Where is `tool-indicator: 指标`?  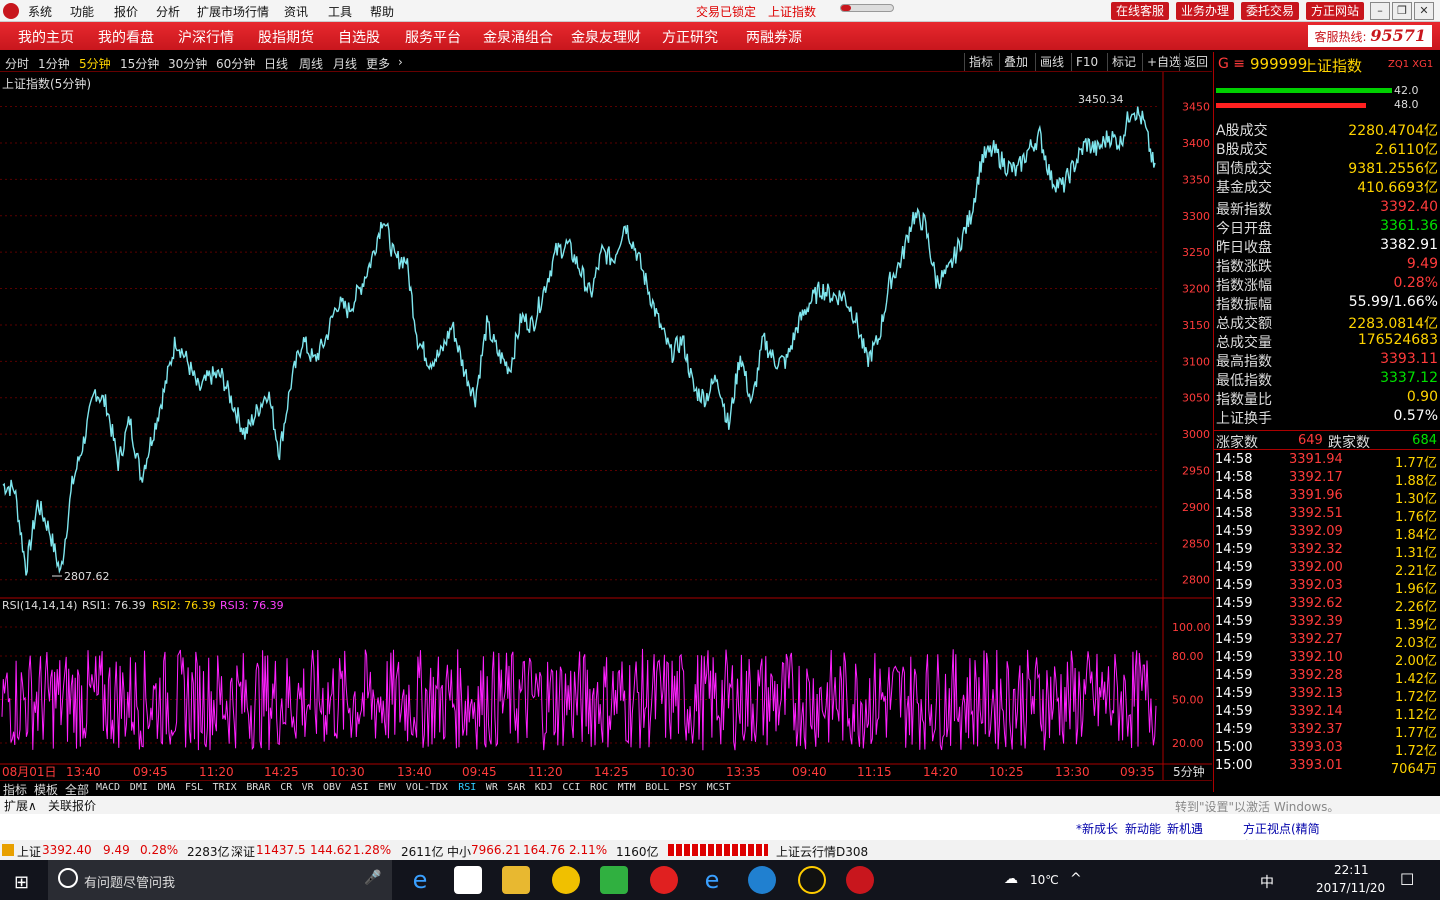 tool-indicator: 指标 is located at coordinates (980, 62).